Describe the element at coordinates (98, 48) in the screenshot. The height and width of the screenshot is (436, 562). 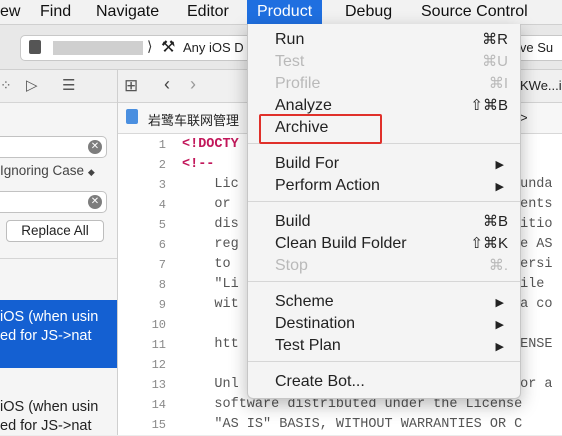
I see `scheme-name-blurred` at that location.